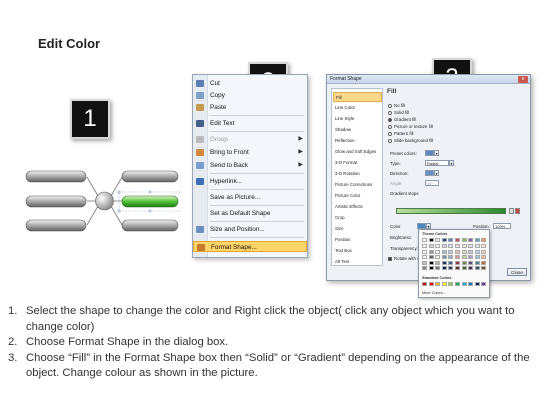 The height and width of the screenshot is (420, 560). What do you see at coordinates (250, 152) in the screenshot?
I see `menu-item-bring-to-front: Bring to Front ▶` at bounding box center [250, 152].